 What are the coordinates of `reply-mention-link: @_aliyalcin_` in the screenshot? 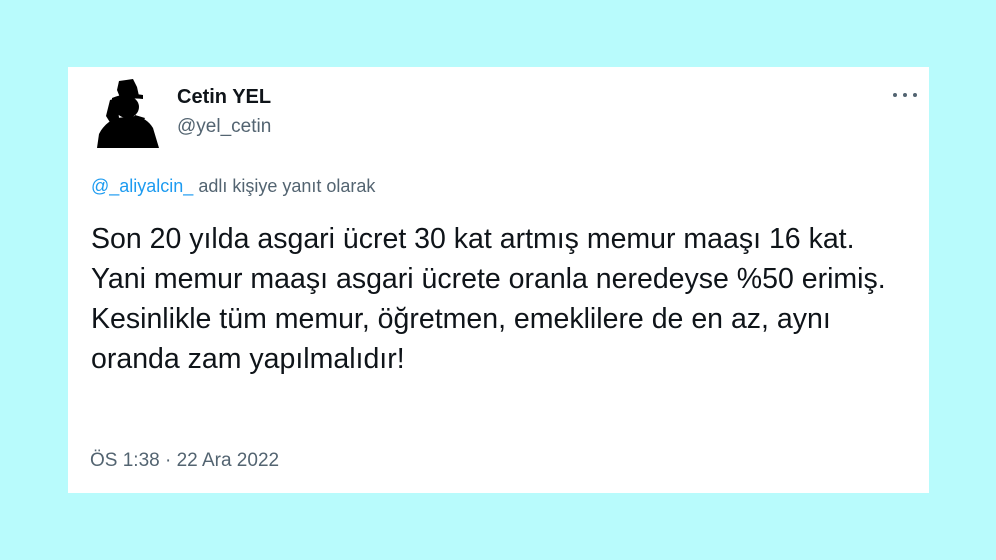 It's located at (142, 186).